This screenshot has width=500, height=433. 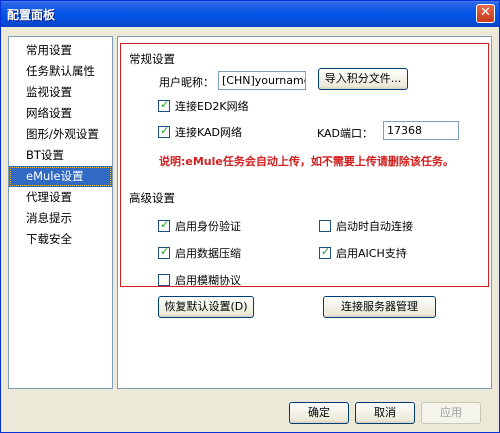 I want to click on kad-port-input: 17368, so click(x=421, y=130).